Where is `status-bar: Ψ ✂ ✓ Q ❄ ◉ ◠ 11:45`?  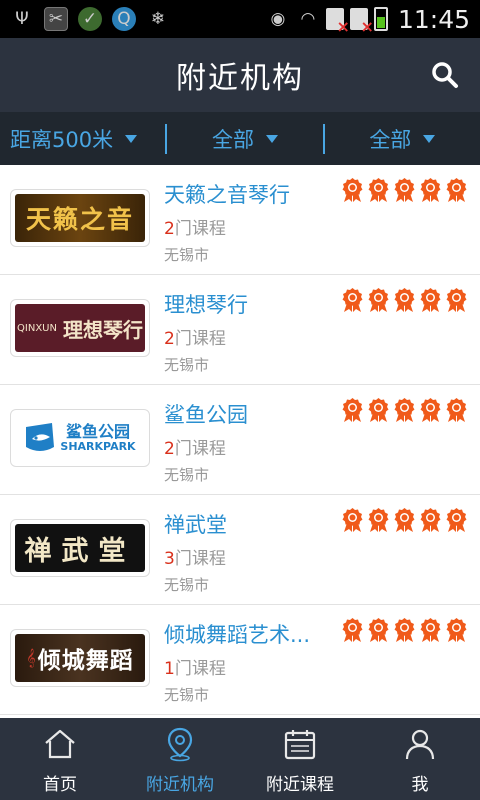 status-bar: Ψ ✂ ✓ Q ❄ ◉ ◠ 11:45 is located at coordinates (240, 19).